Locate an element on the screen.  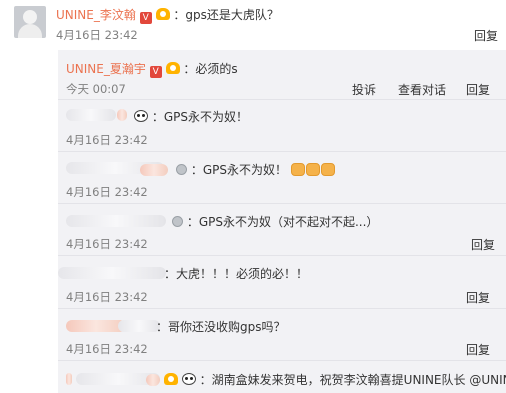
reply-1-timestamp: 4月16日 23:42 is located at coordinates (107, 140).